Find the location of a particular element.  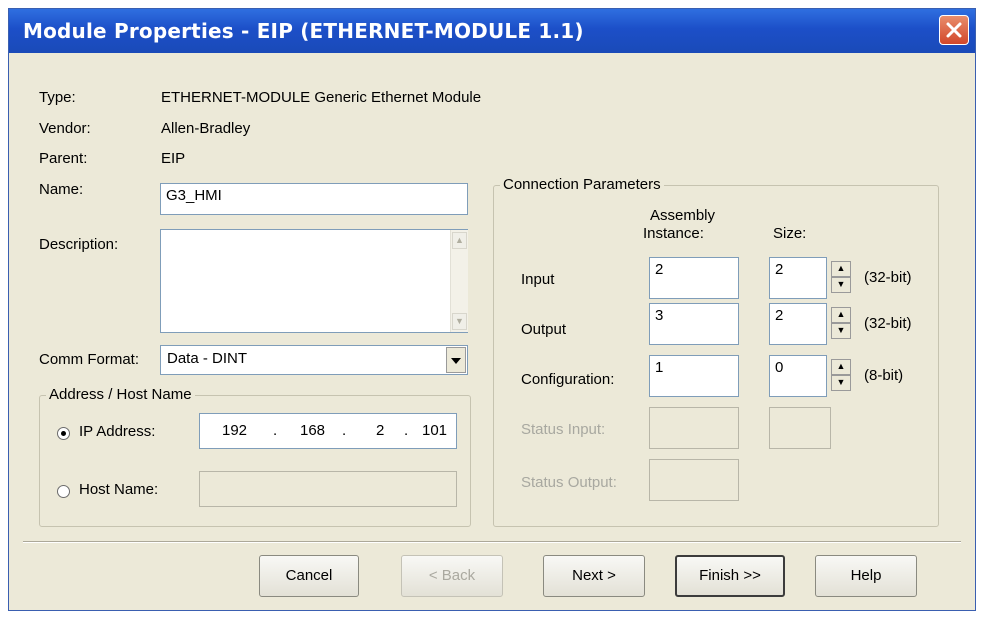

footer-divider is located at coordinates (492, 542).